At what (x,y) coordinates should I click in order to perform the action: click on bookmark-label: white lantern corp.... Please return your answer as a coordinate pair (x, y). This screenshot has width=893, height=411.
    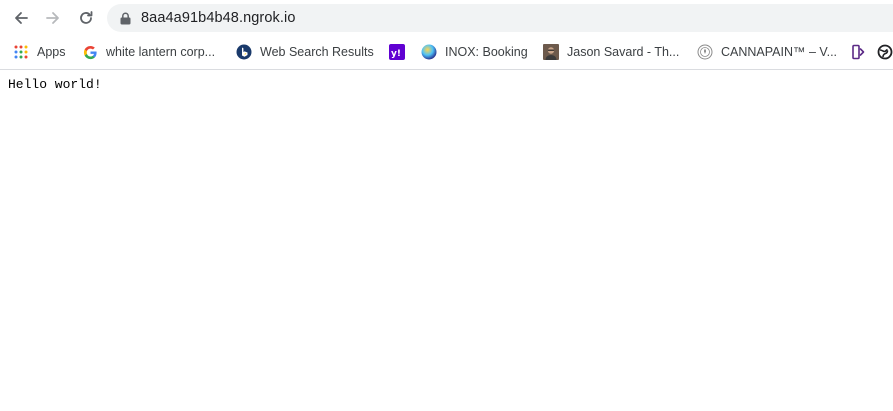
    Looking at the image, I should click on (161, 52).